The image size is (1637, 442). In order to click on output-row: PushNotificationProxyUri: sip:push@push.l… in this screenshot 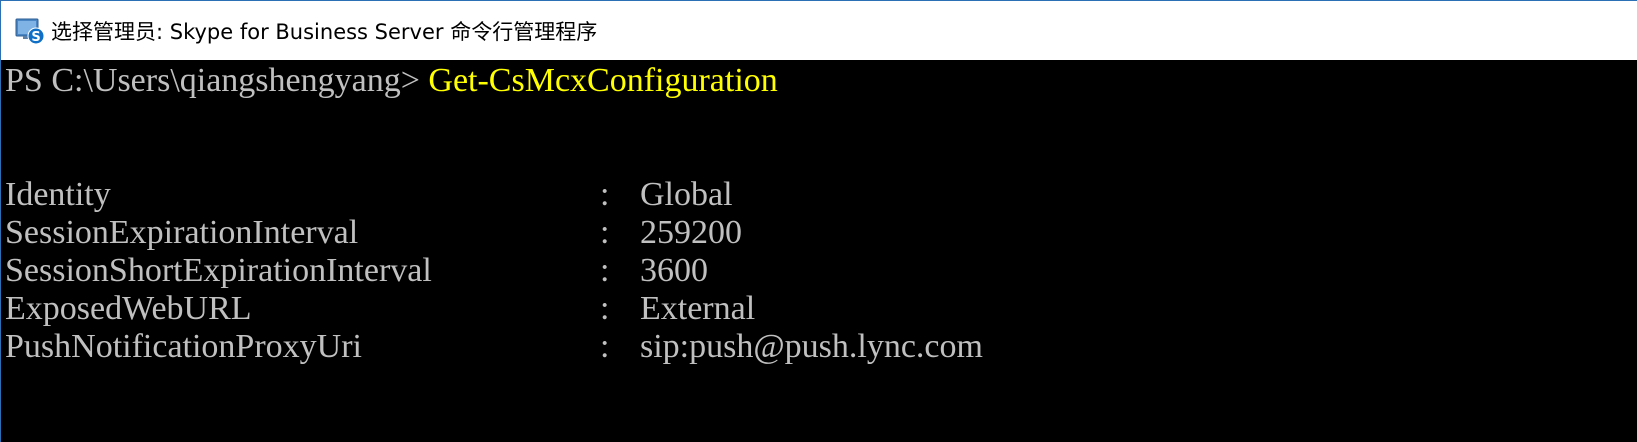, I will do `click(821, 347)`.